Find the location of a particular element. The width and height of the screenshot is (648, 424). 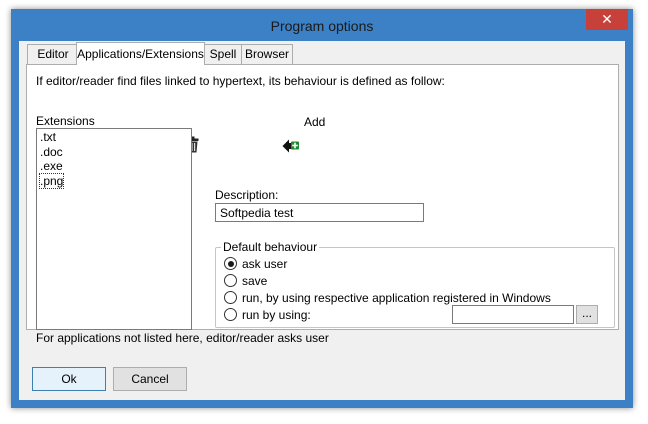

title-bar: Program options ✕ is located at coordinates (322, 25).